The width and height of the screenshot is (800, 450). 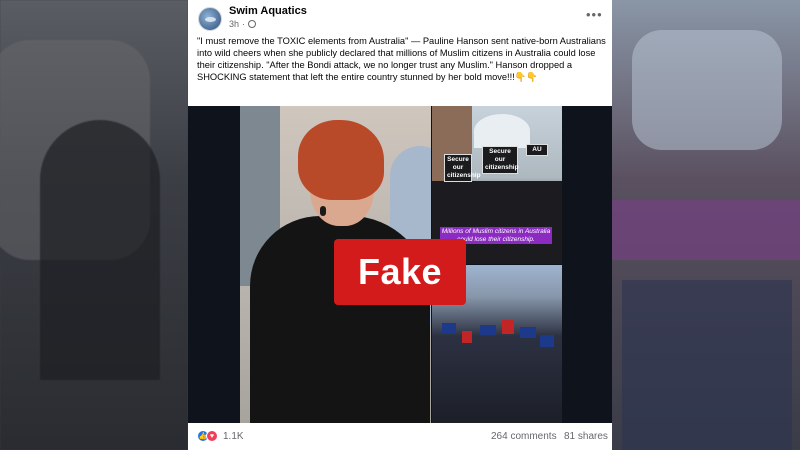 What do you see at coordinates (586, 436) in the screenshot?
I see `shares-count: 81 shares` at bounding box center [586, 436].